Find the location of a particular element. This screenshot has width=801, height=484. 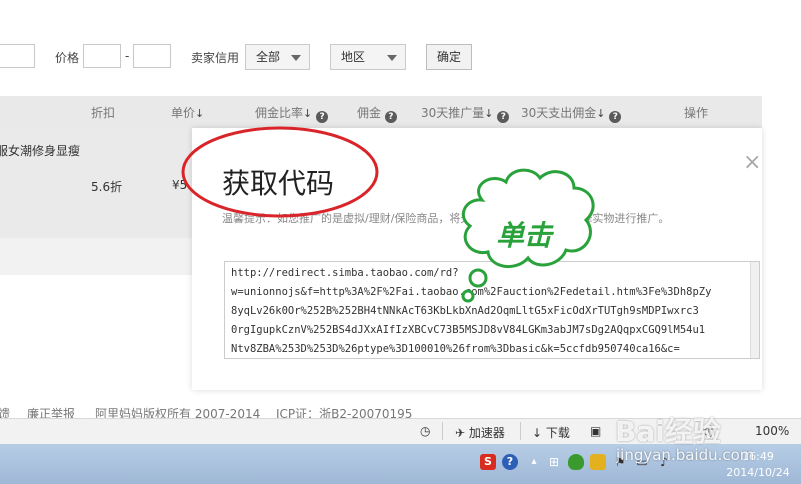

callout-text: 单击 is located at coordinates (524, 235).